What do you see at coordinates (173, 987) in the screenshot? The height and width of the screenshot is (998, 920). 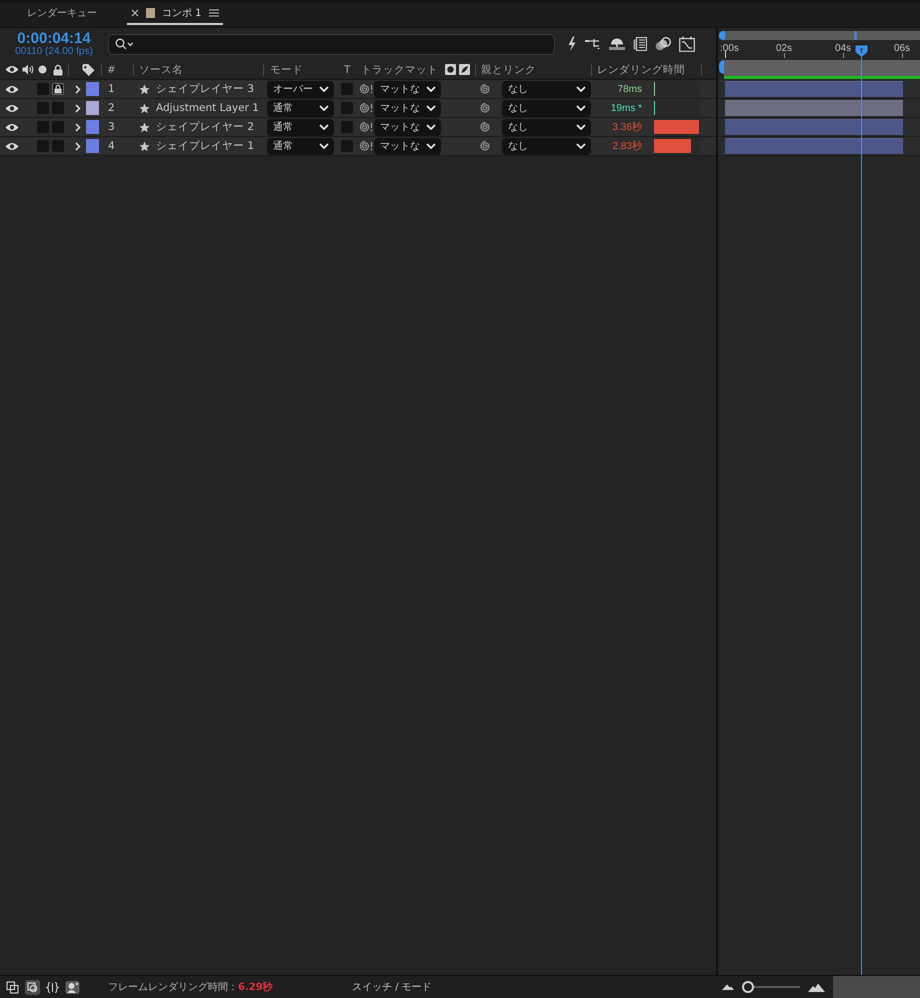 I see `frame-render-time-label: フレームレンダリング時間：` at bounding box center [173, 987].